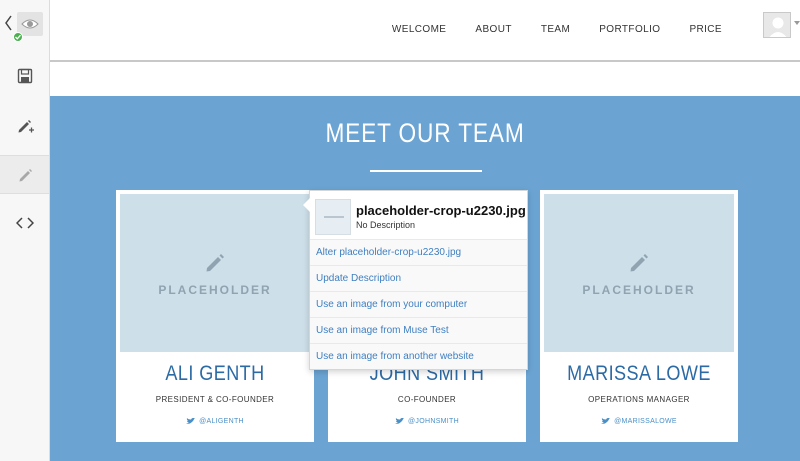  I want to click on add-edit-icon, so click(26, 126).